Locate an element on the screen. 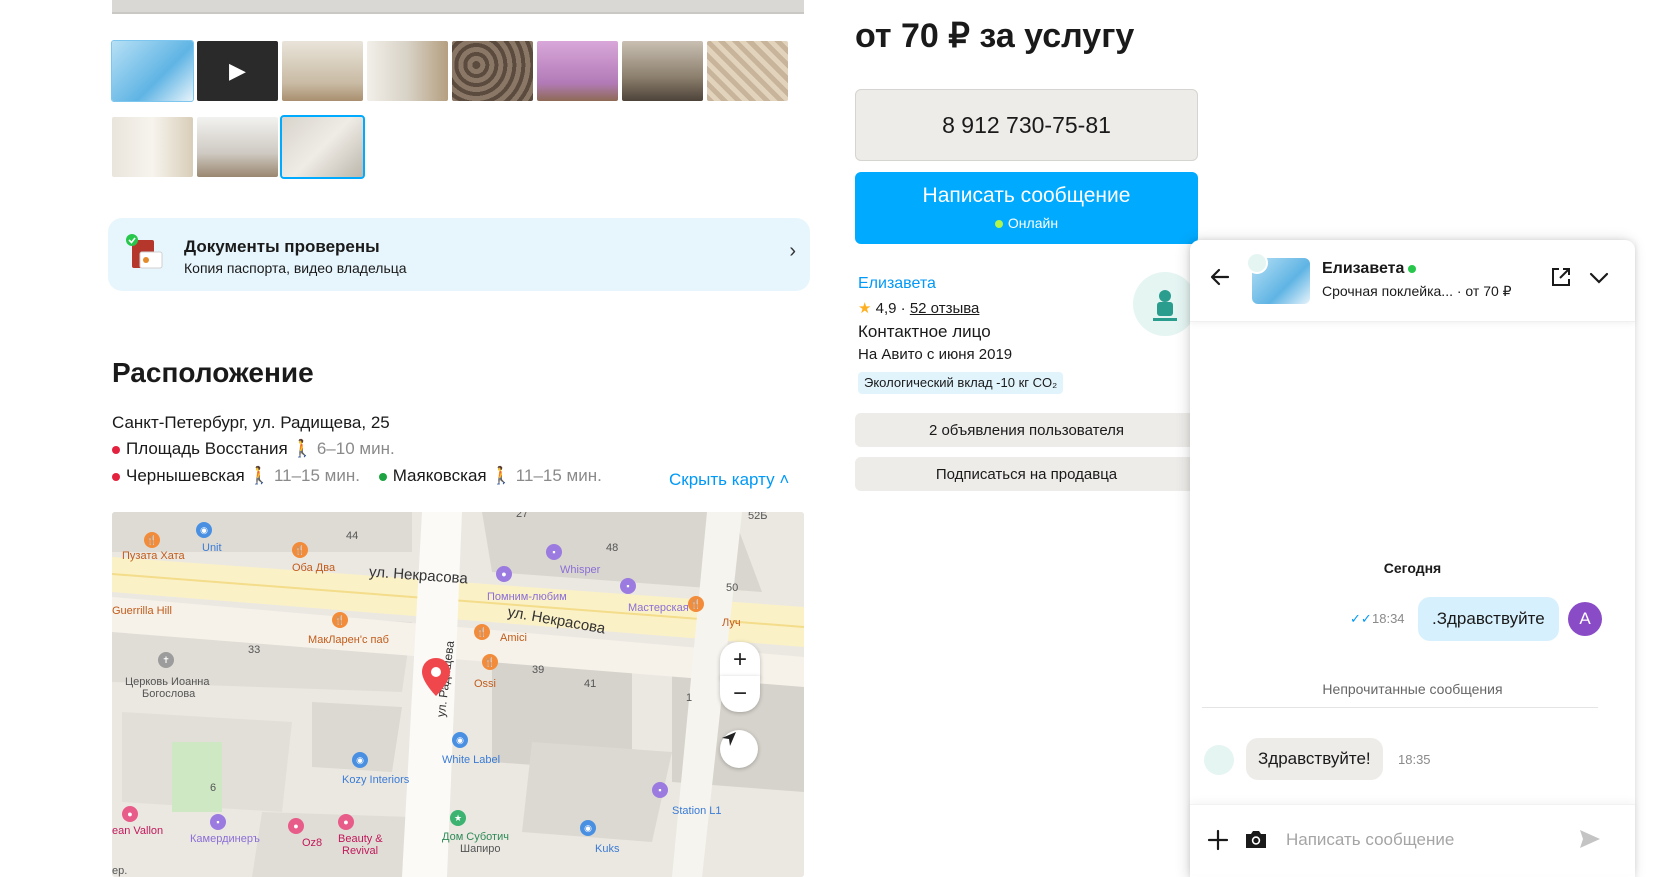 This screenshot has height=877, width=1655. passport-check-icon is located at coordinates (144, 251).